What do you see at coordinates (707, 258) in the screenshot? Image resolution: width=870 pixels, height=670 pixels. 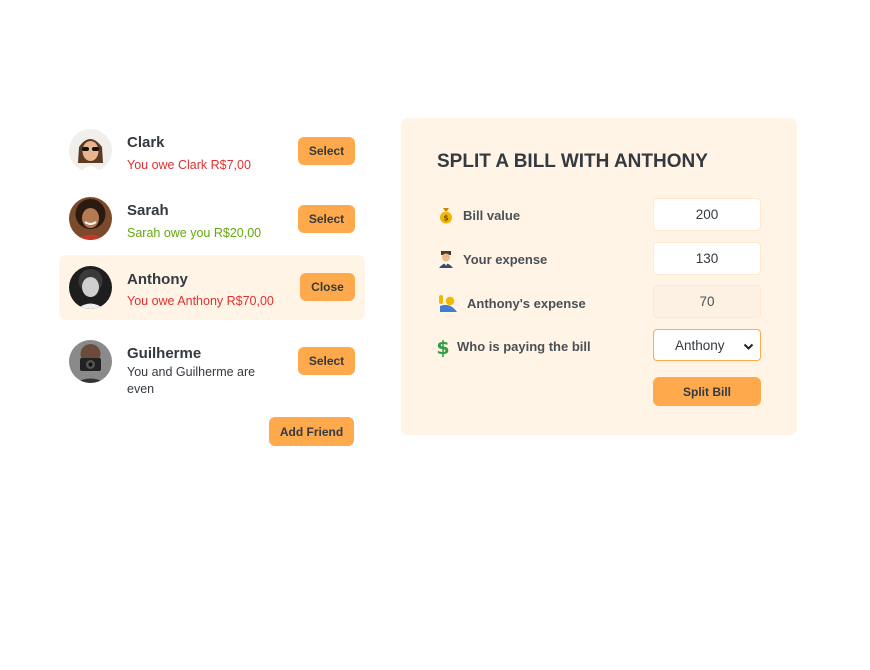 I see `your-expense-input: 130` at bounding box center [707, 258].